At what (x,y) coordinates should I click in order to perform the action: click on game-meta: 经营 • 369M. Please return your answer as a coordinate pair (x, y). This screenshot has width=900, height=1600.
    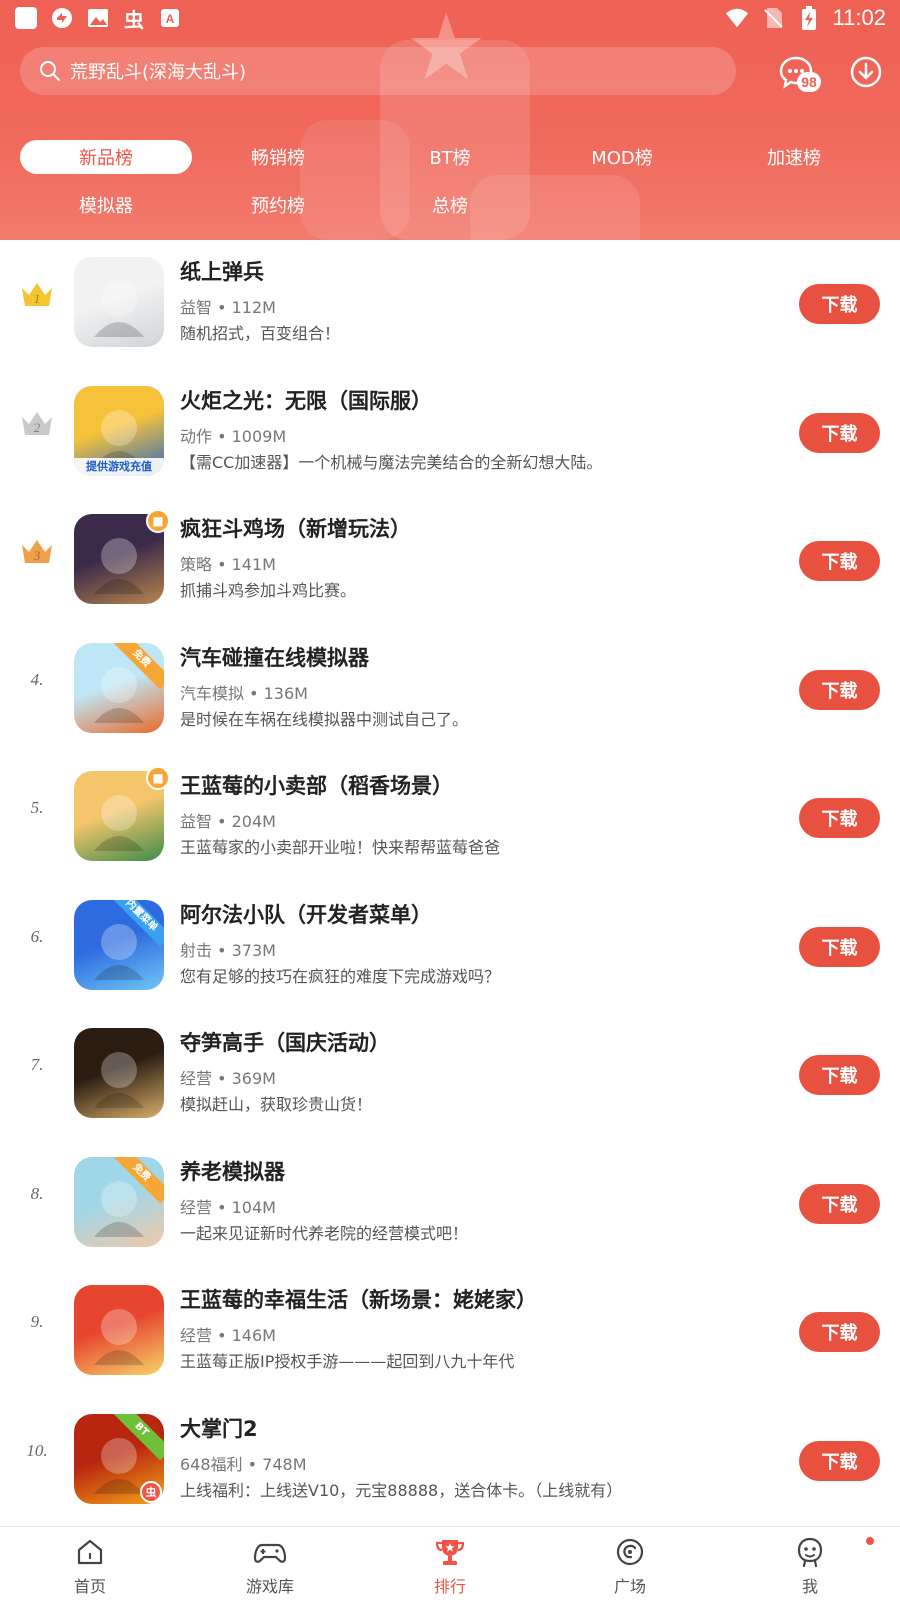
    Looking at the image, I should click on (228, 1078).